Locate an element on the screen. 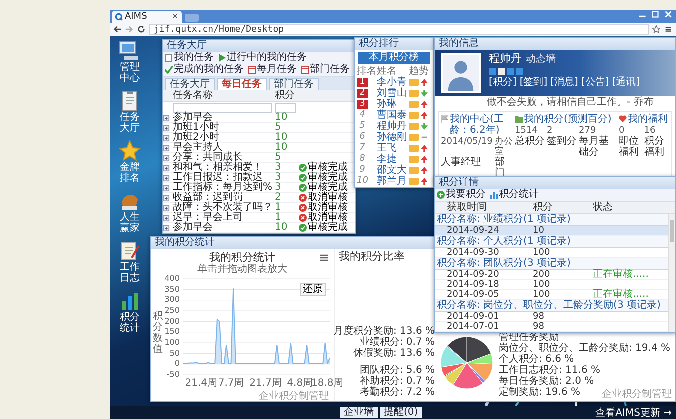  axis-title: 积分数值 is located at coordinates (158, 333).